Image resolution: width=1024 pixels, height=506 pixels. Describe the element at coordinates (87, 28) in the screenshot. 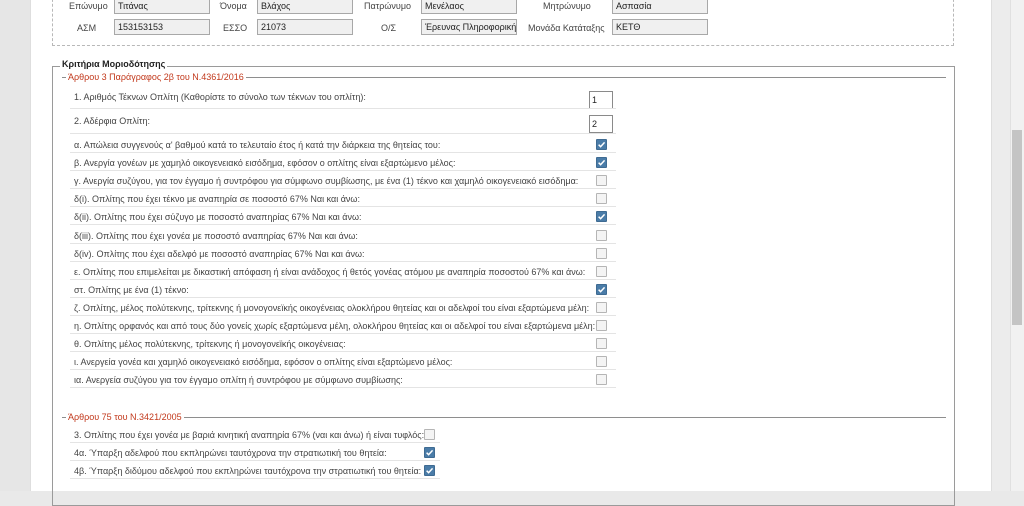

I see `asm-label: ΑΣΜ` at that location.